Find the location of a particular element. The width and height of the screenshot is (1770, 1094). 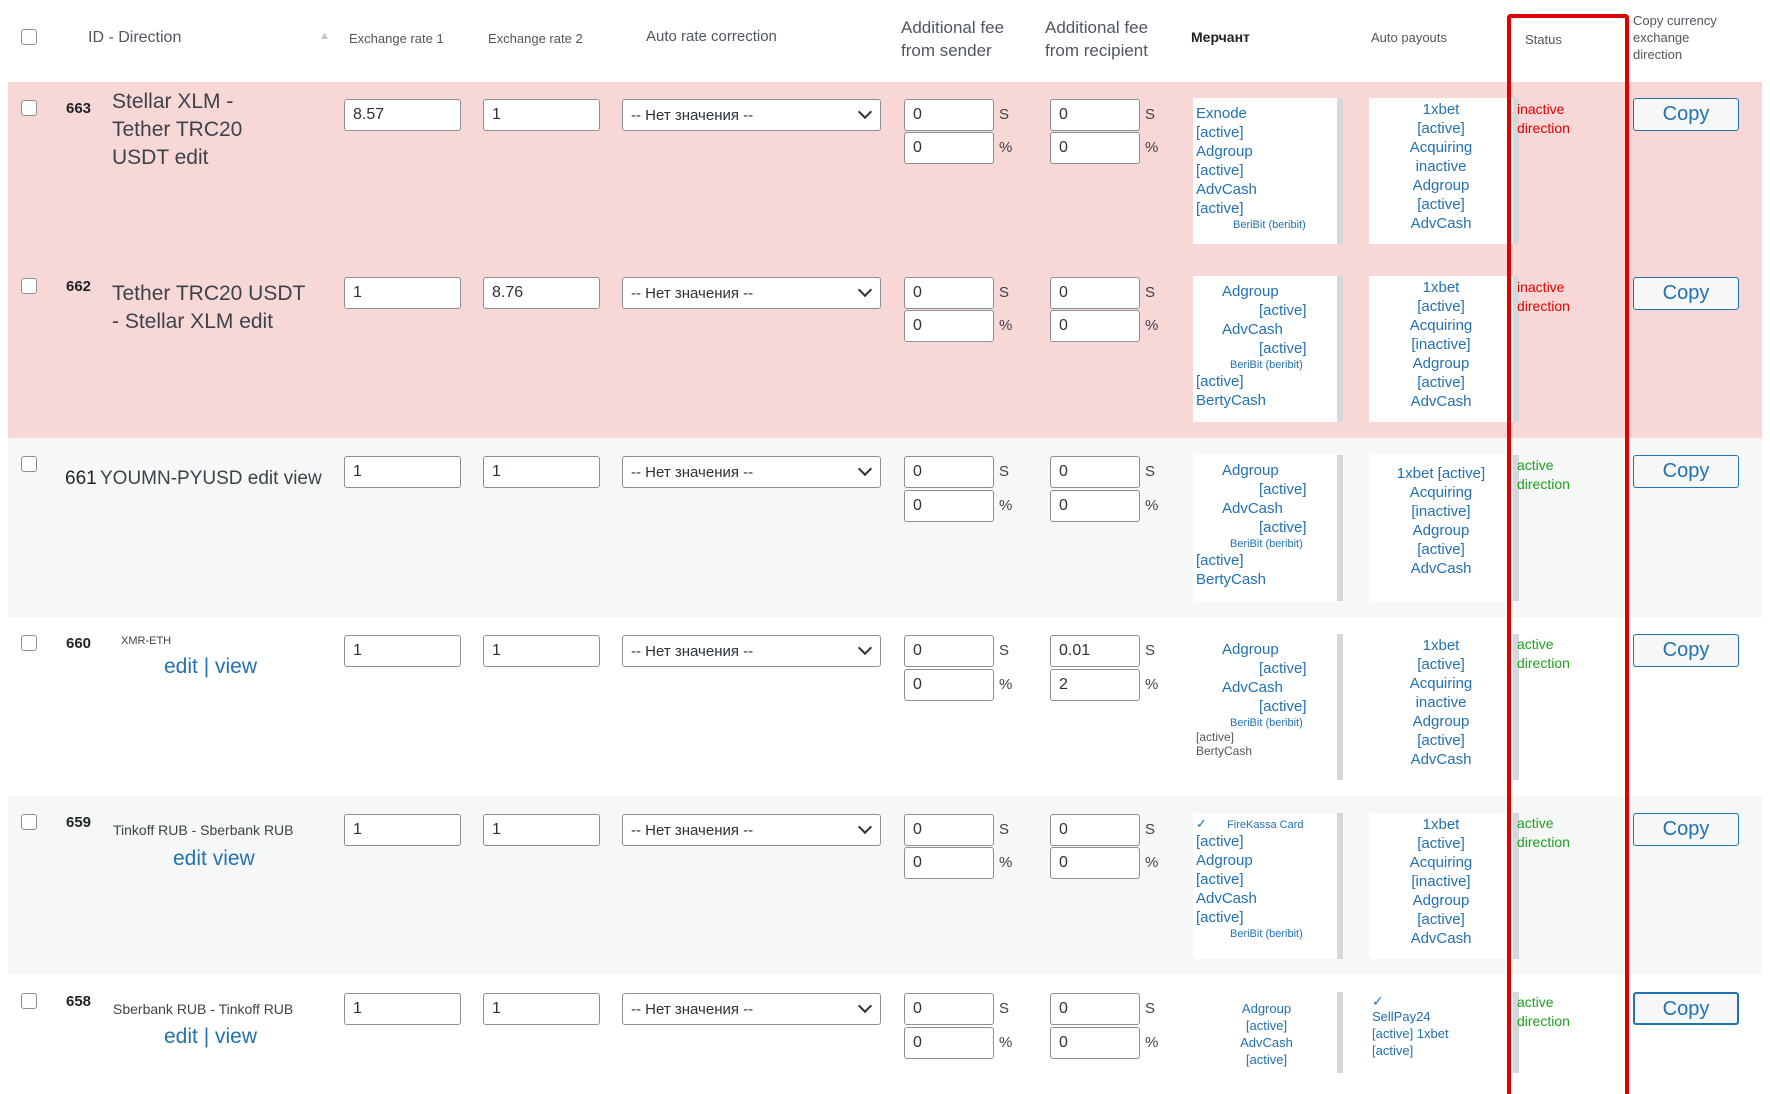

sort-icon: ▲ is located at coordinates (324, 36).